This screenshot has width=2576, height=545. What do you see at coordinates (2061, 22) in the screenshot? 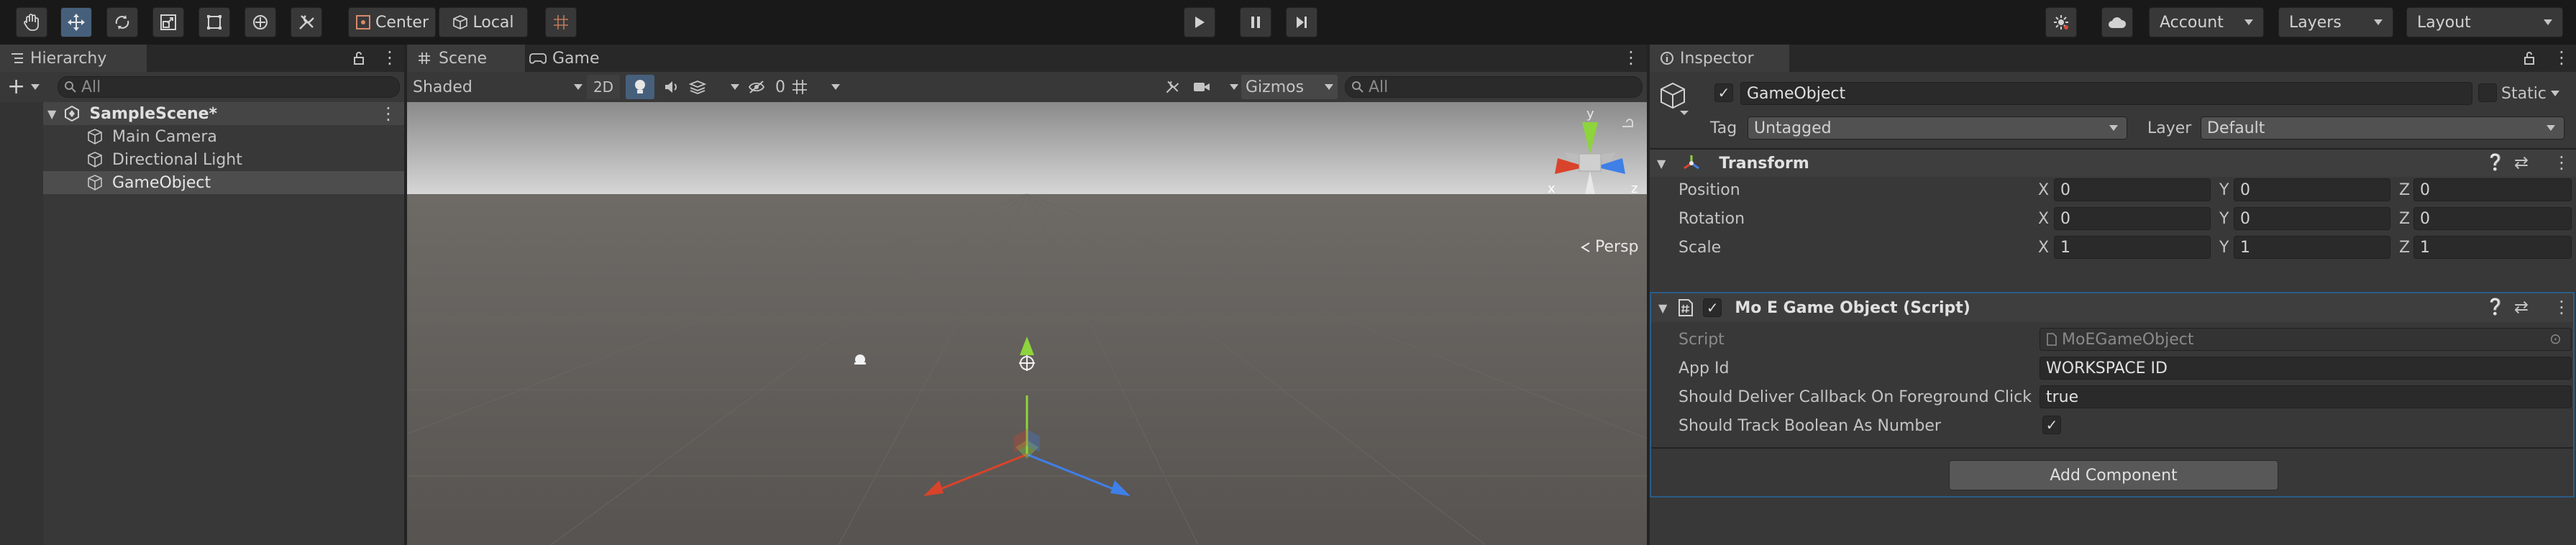
I see `collab-button` at bounding box center [2061, 22].